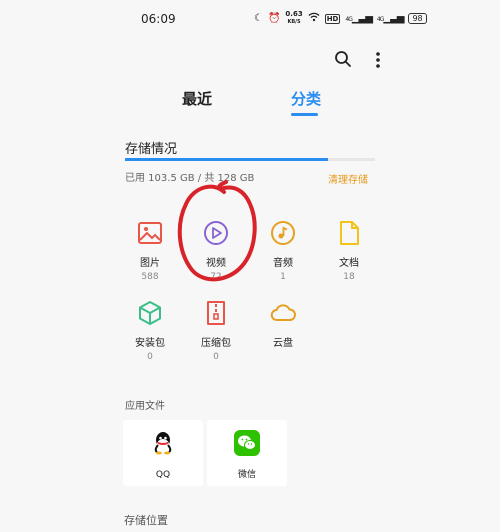  Describe the element at coordinates (150, 313) in the screenshot. I see `package-icon` at that location.